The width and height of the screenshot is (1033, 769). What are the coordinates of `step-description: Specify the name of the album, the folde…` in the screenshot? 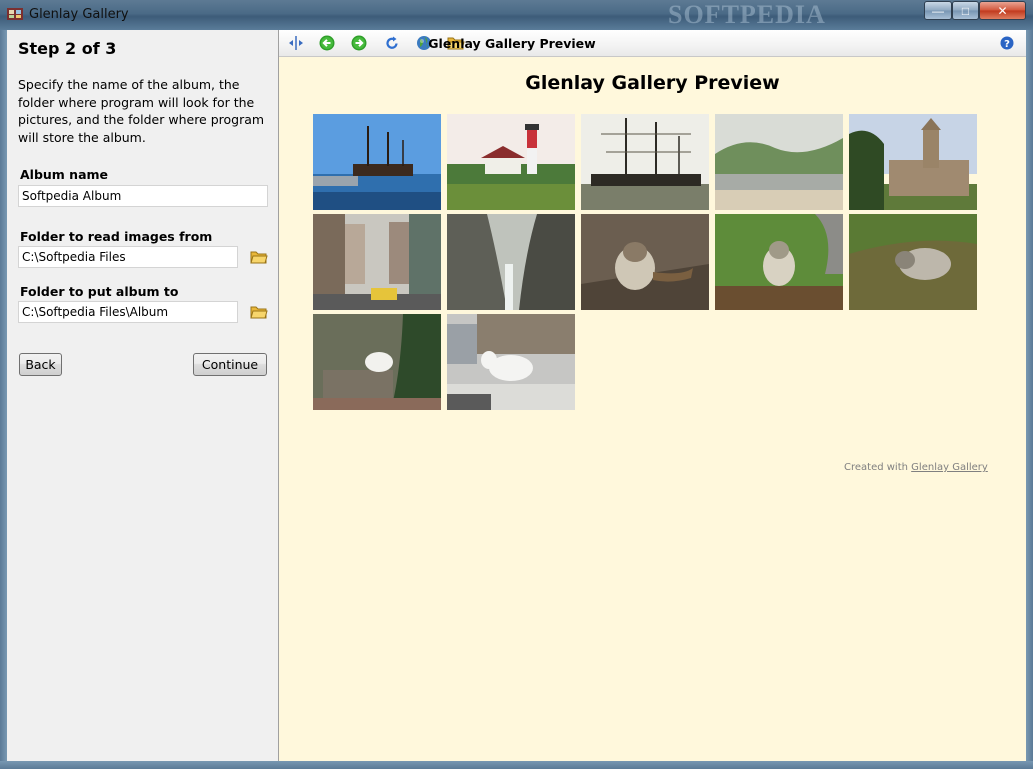 It's located at (141, 111).